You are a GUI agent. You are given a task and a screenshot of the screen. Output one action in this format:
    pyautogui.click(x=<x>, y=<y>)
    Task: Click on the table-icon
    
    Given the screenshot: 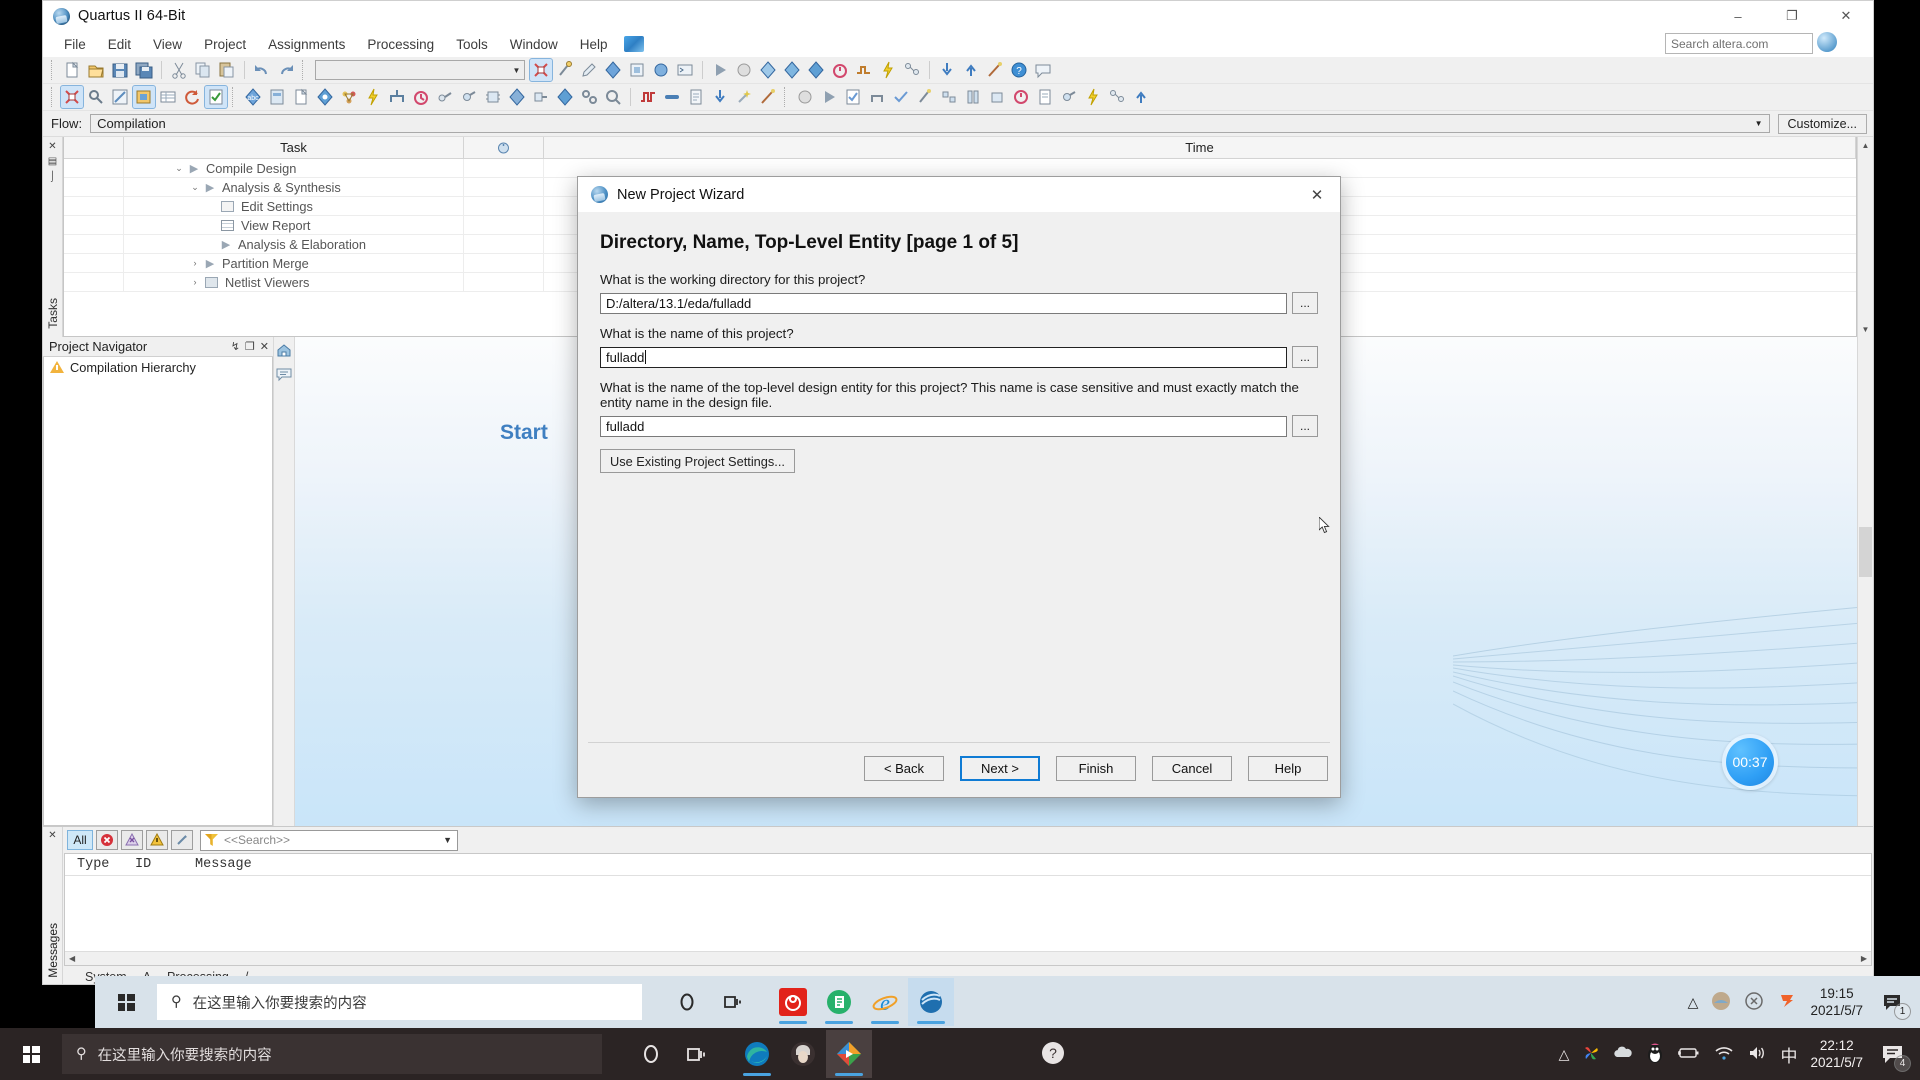 What is the action you would take?
    pyautogui.click(x=168, y=97)
    